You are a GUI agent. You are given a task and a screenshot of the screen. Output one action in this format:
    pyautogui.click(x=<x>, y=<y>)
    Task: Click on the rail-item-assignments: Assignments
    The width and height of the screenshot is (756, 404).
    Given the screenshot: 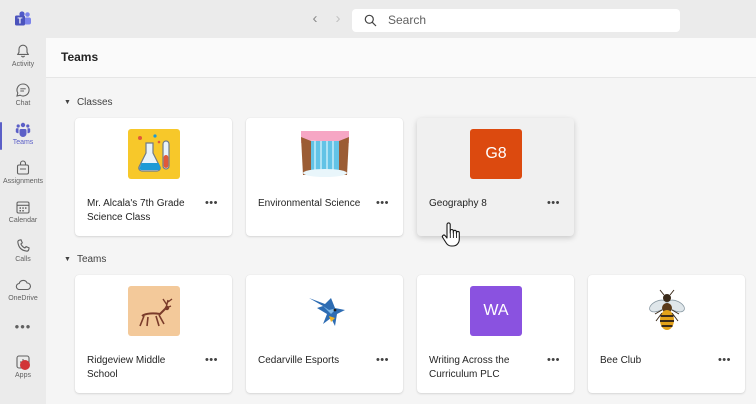 What is the action you would take?
    pyautogui.click(x=23, y=177)
    